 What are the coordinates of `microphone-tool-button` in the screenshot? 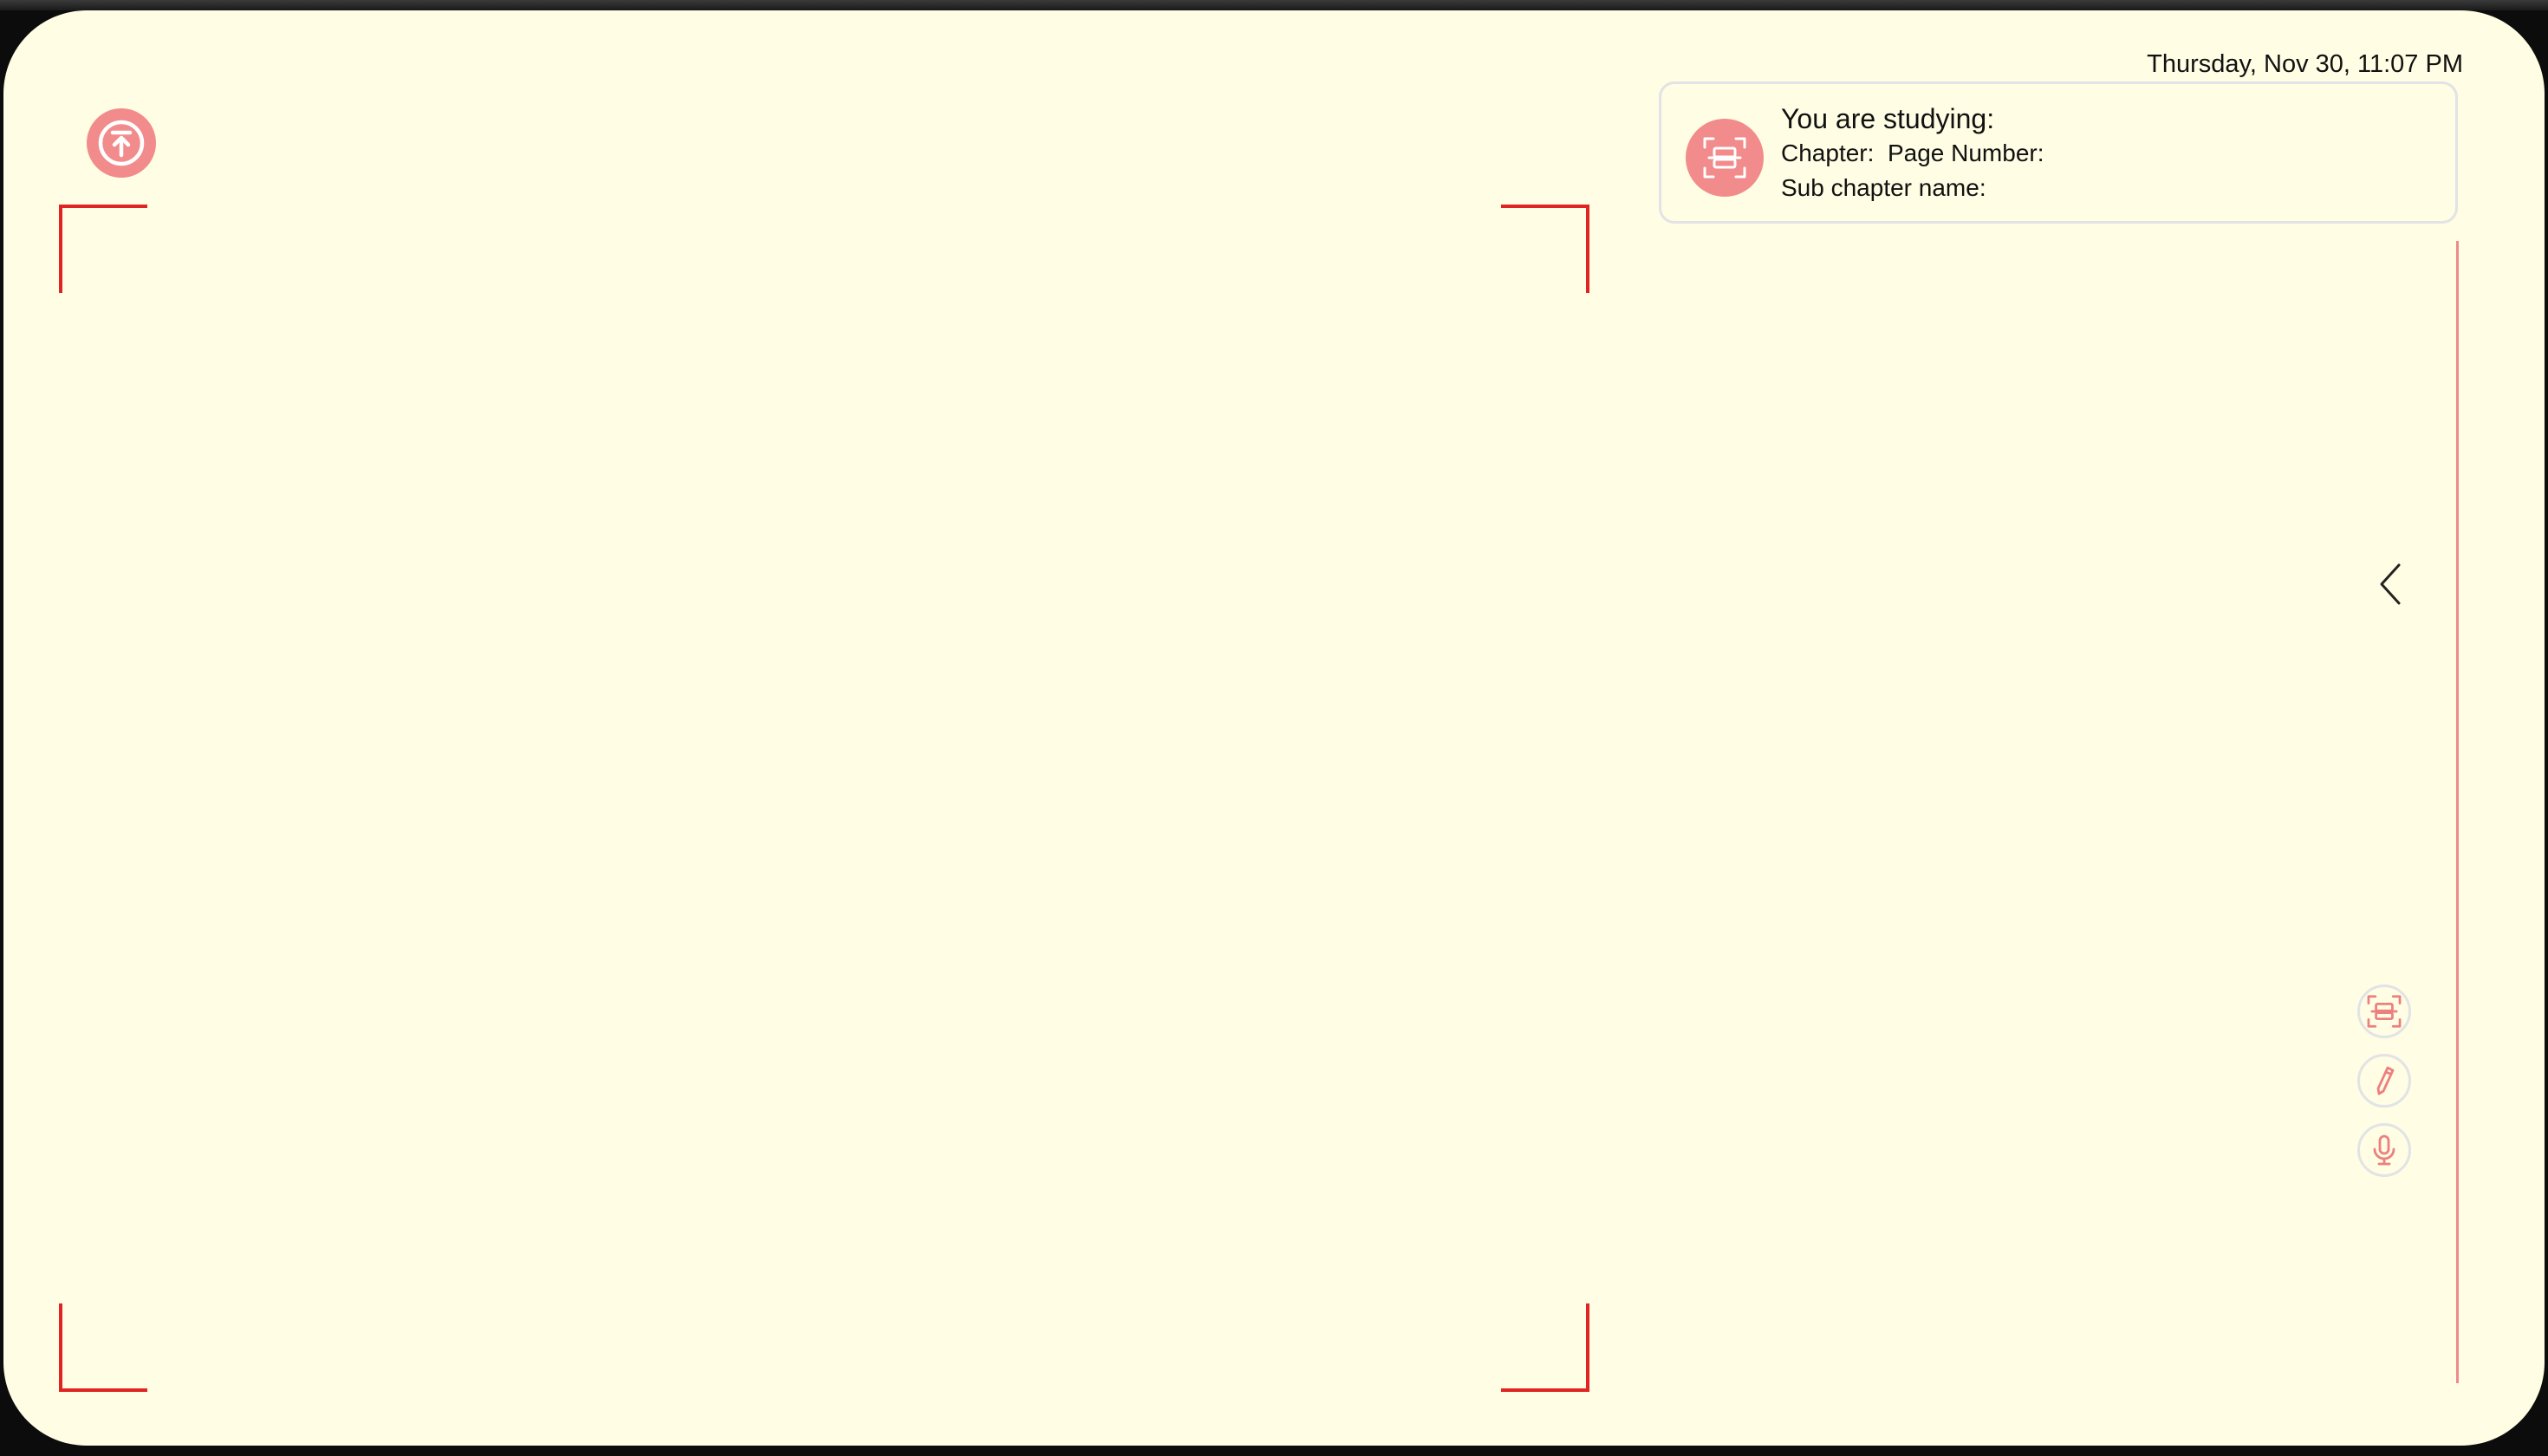 It's located at (2384, 1150).